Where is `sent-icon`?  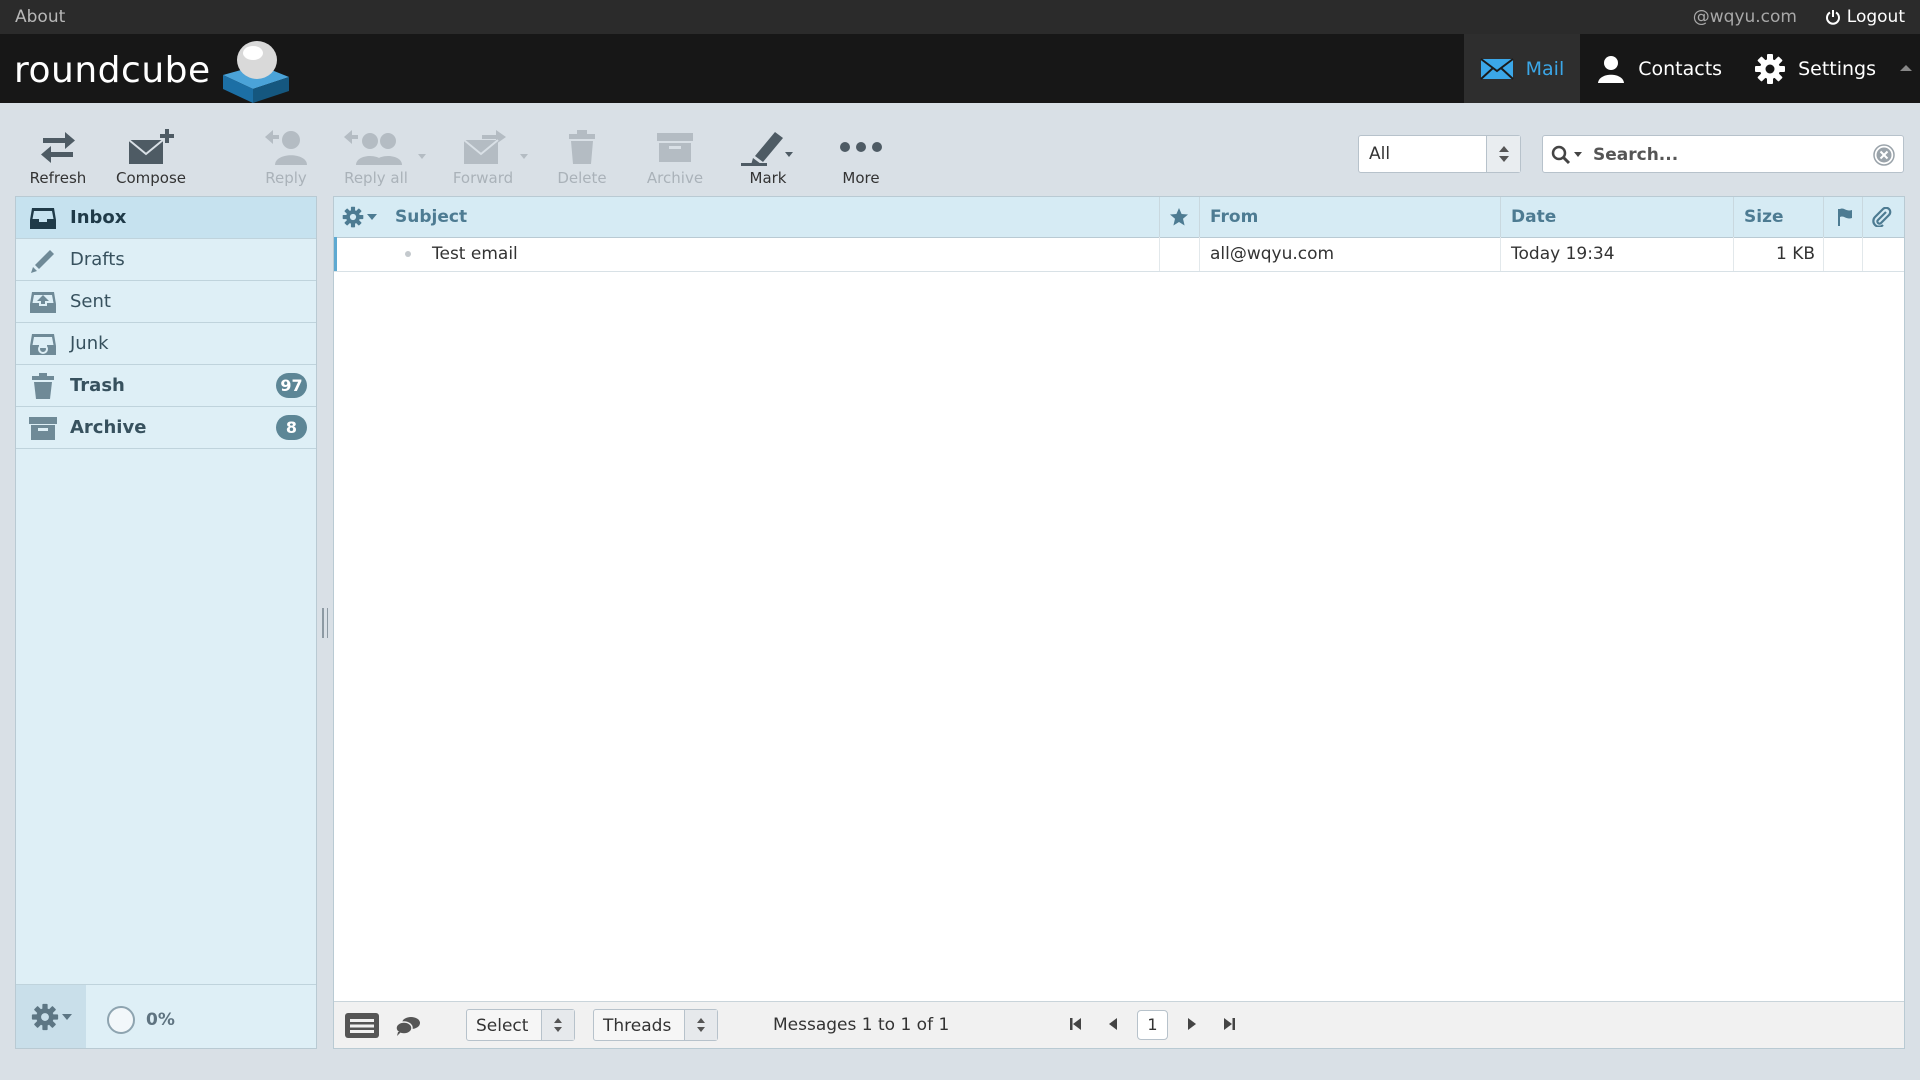
sent-icon is located at coordinates (43, 302).